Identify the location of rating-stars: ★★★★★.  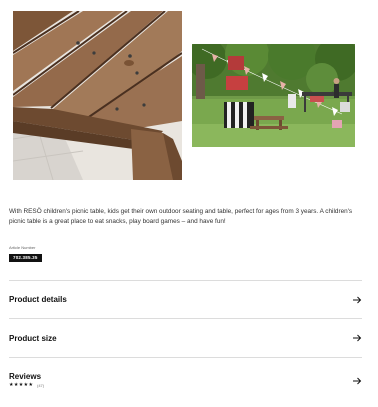
(21, 385).